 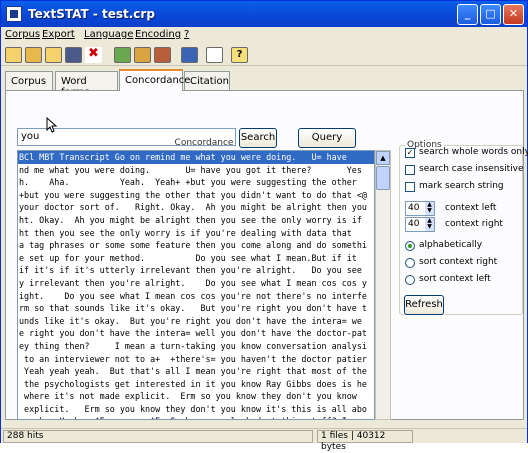 What do you see at coordinates (458, 262) in the screenshot?
I see `sort-context-right-label: sort context right` at bounding box center [458, 262].